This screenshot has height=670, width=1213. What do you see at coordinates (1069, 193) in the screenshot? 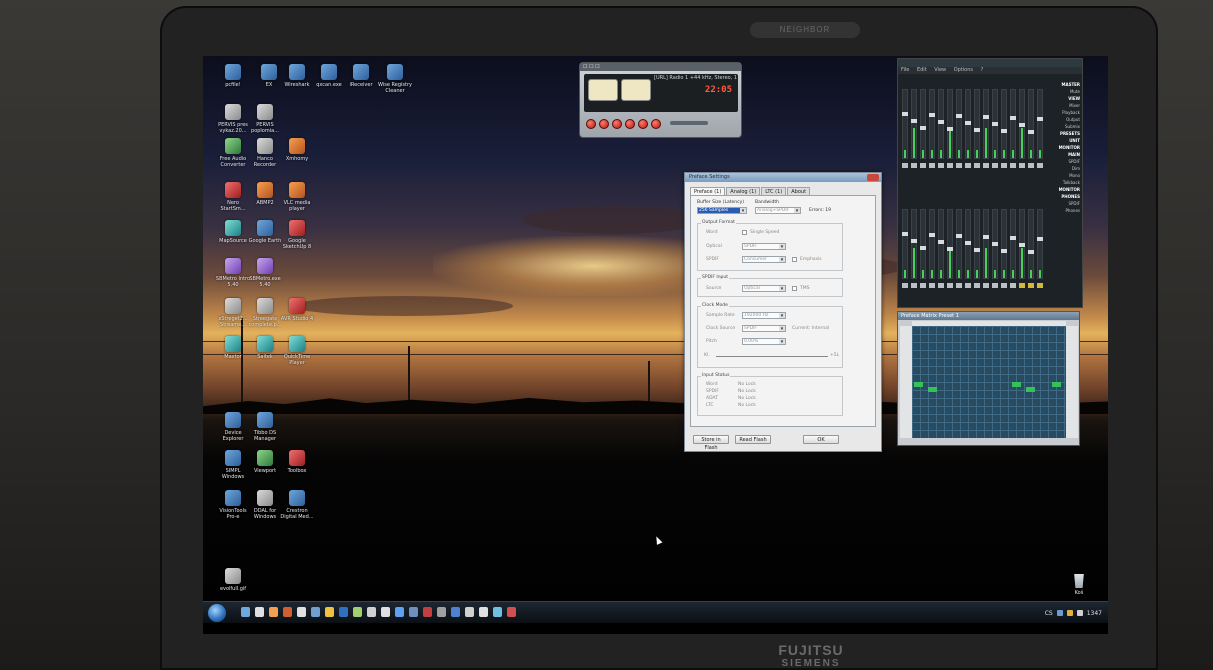
I see `mixer-side-item: MONITOR PHONES` at bounding box center [1069, 193].